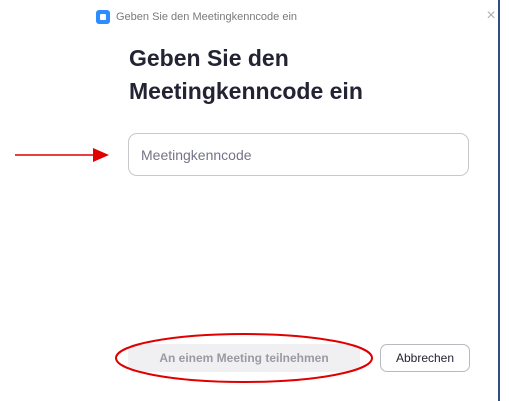 The width and height of the screenshot is (509, 401). What do you see at coordinates (499, 200) in the screenshot?
I see `window-edge-divider` at bounding box center [499, 200].